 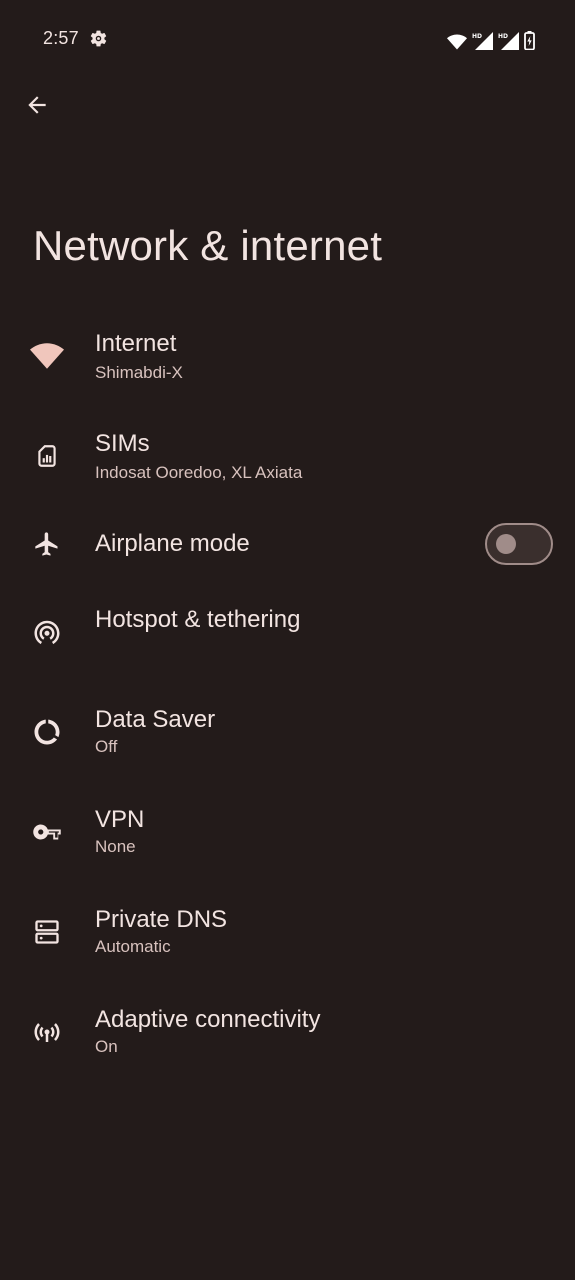 I want to click on status-time: 2:57, so click(x=61, y=38).